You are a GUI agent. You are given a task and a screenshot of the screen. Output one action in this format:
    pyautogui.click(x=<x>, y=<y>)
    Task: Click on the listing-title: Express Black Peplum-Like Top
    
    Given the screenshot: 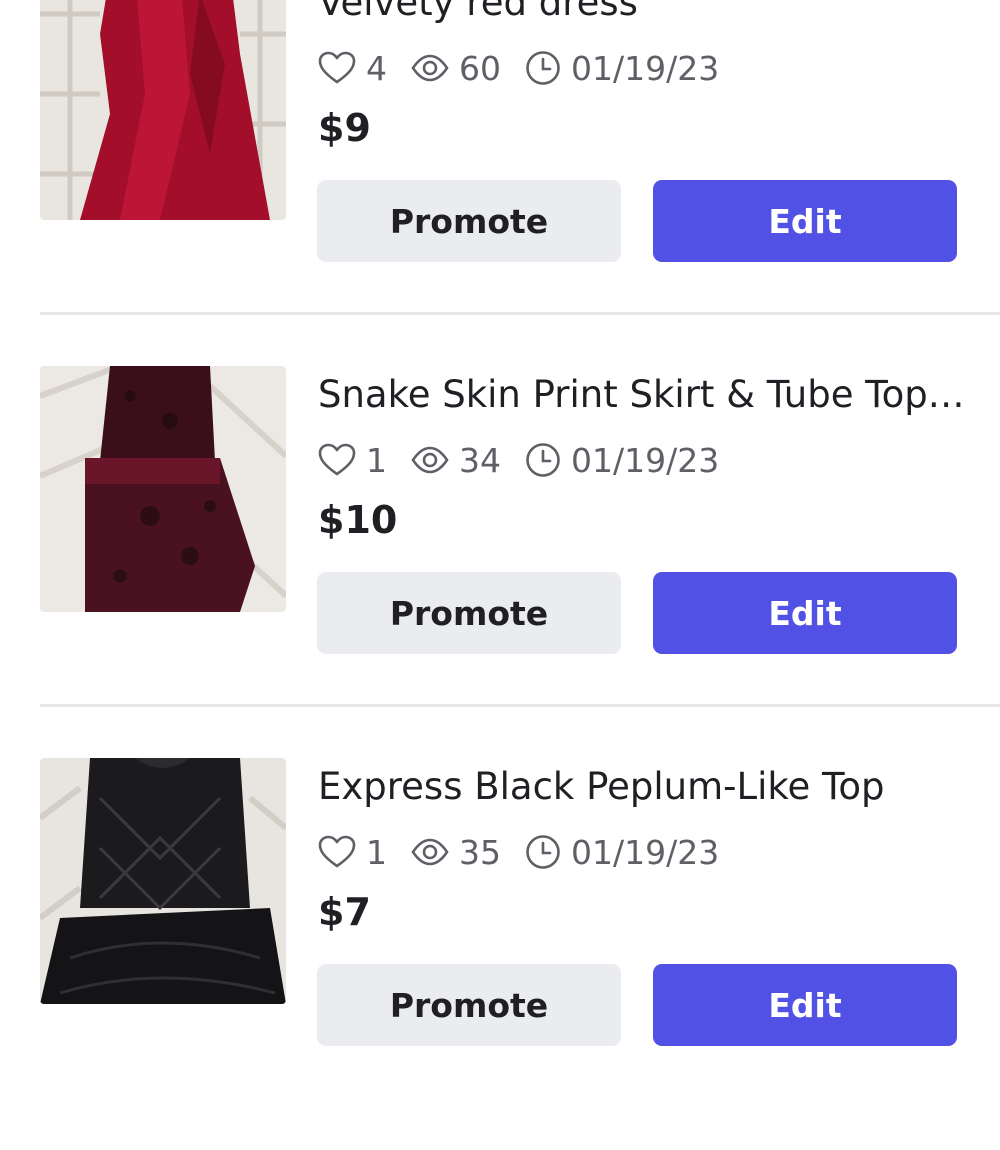 What is the action you would take?
    pyautogui.click(x=643, y=787)
    